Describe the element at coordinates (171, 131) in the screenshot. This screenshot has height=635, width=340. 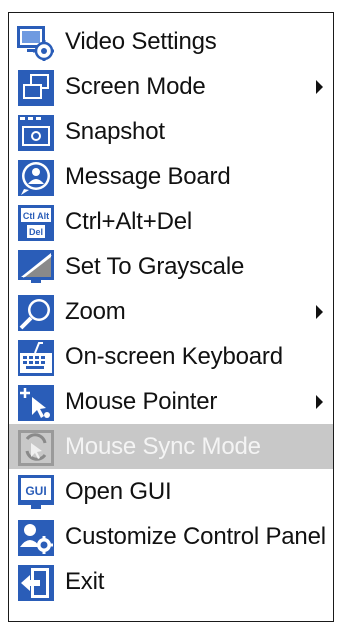
I see `menu-item-snapshot: Snapshot` at that location.